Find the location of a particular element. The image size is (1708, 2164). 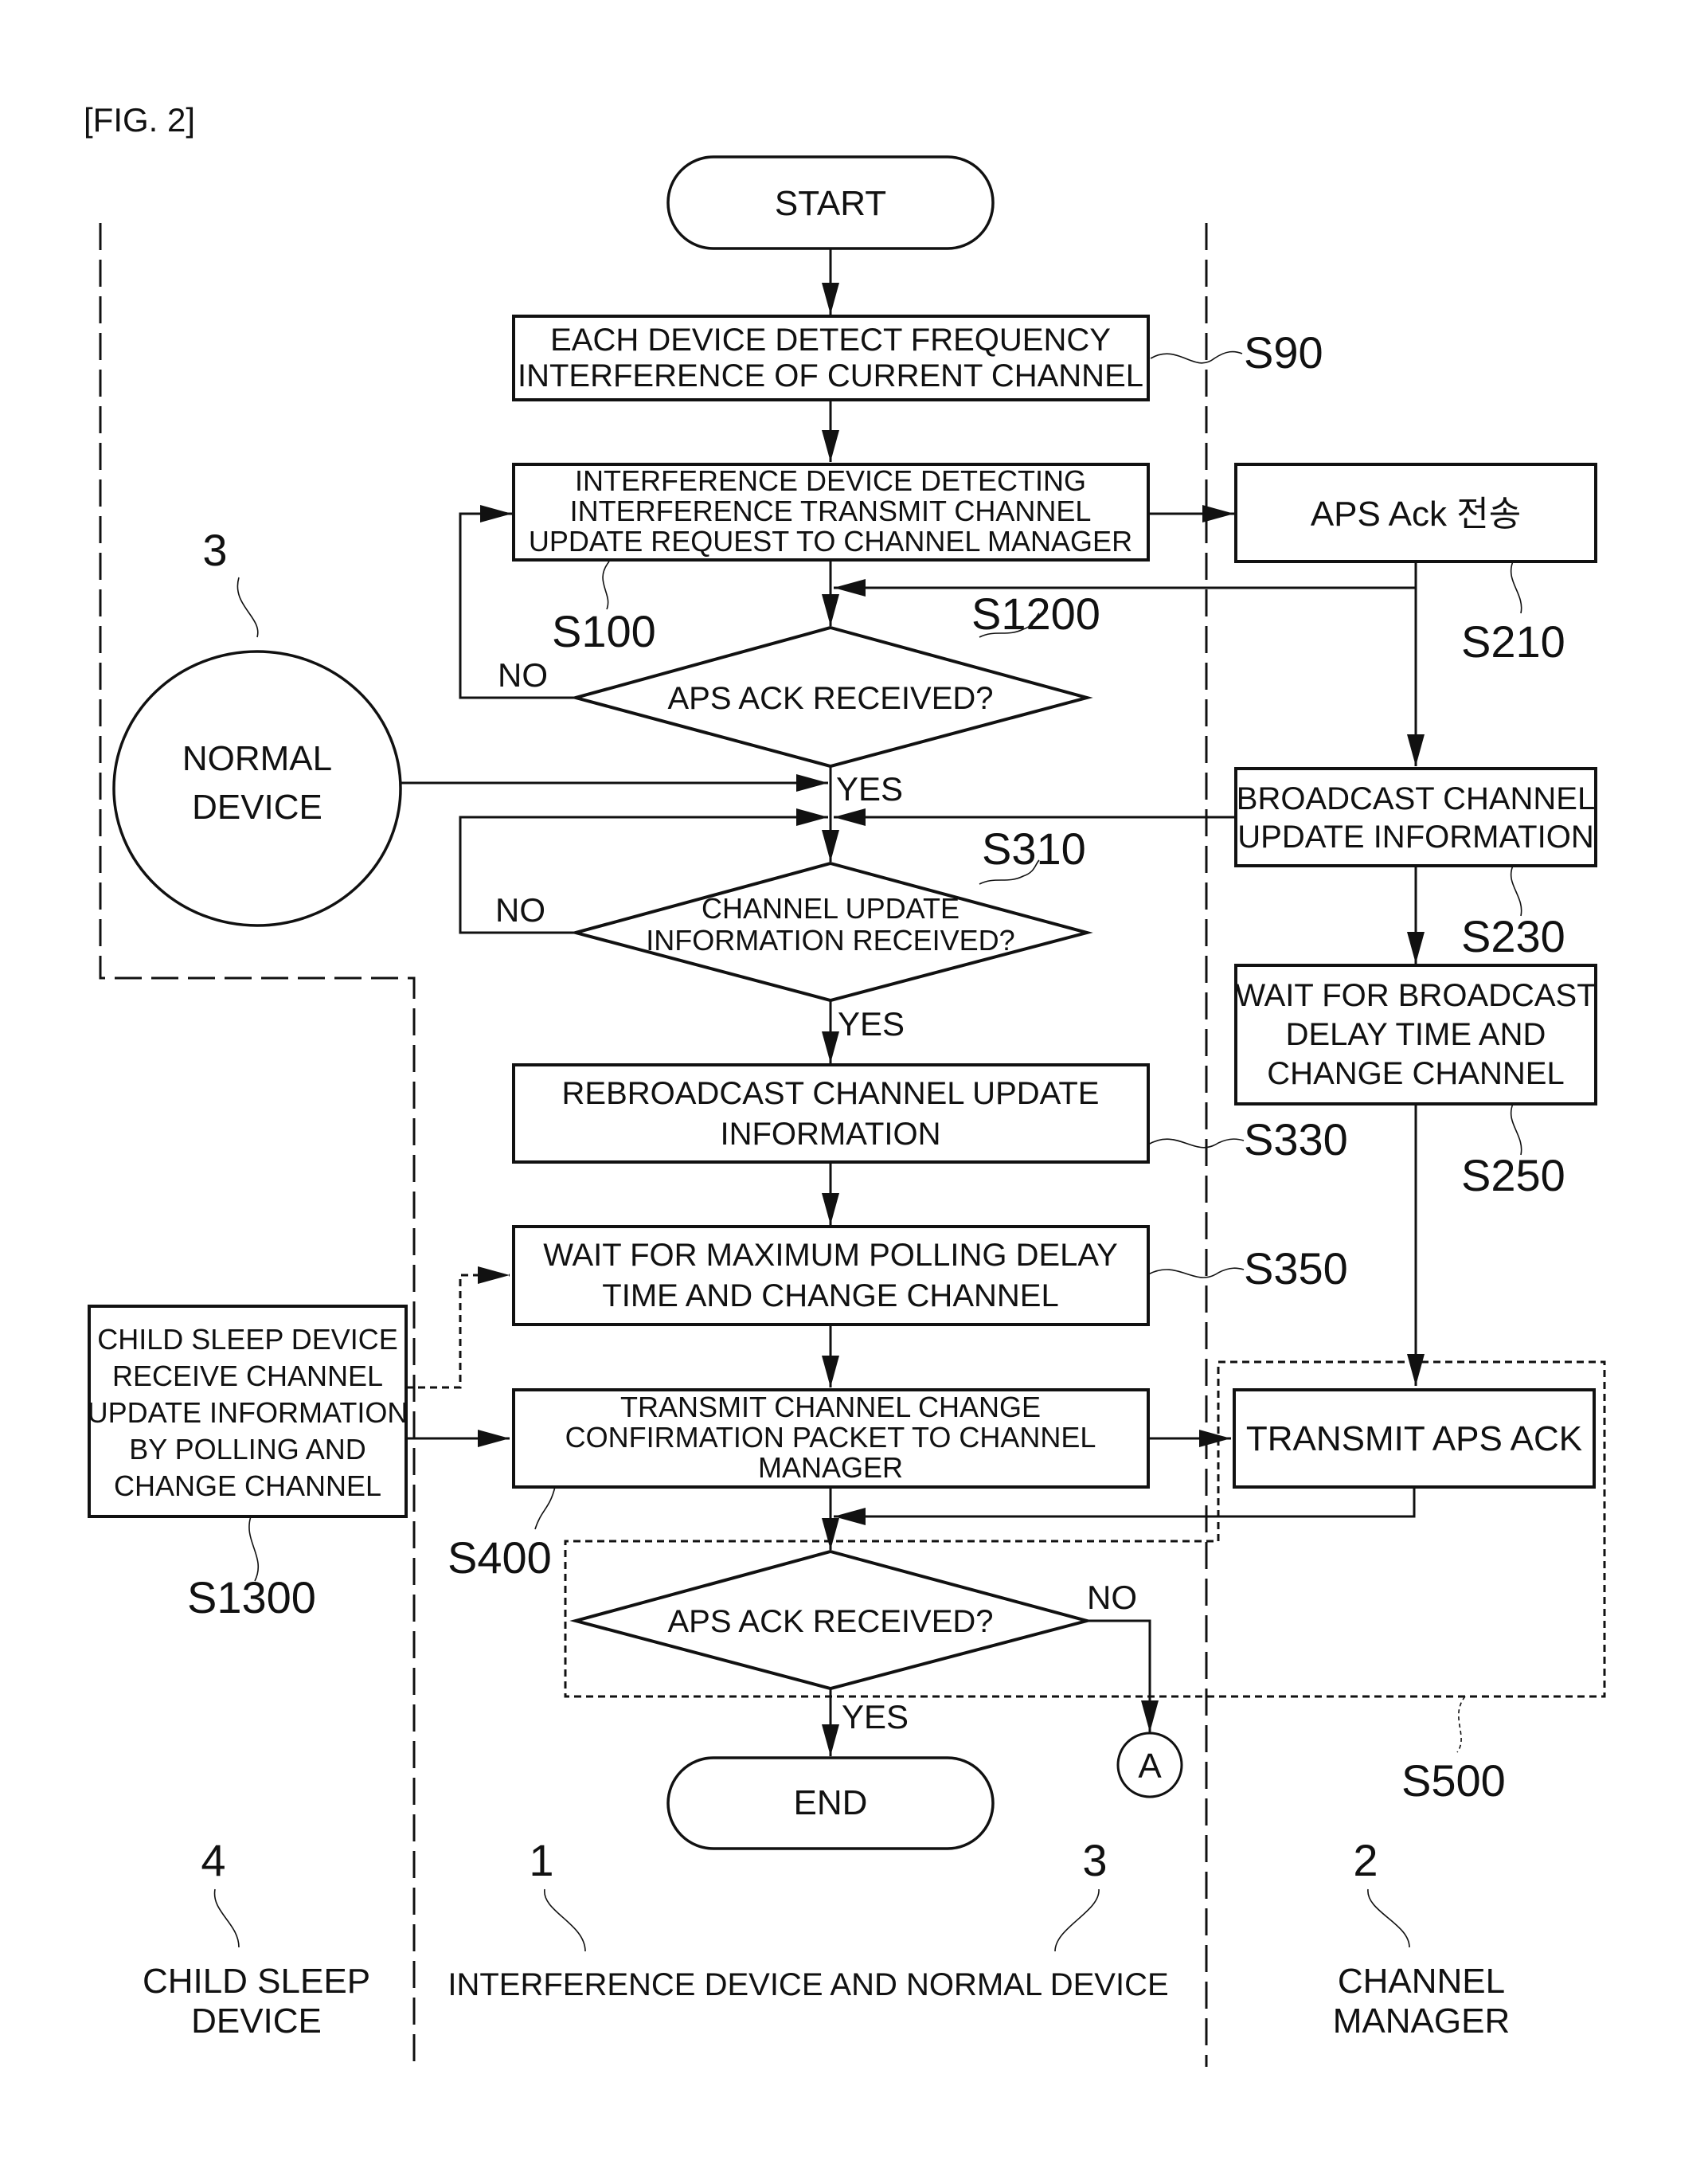

s1300-line-4: BY POLLING AND is located at coordinates (247, 1449).